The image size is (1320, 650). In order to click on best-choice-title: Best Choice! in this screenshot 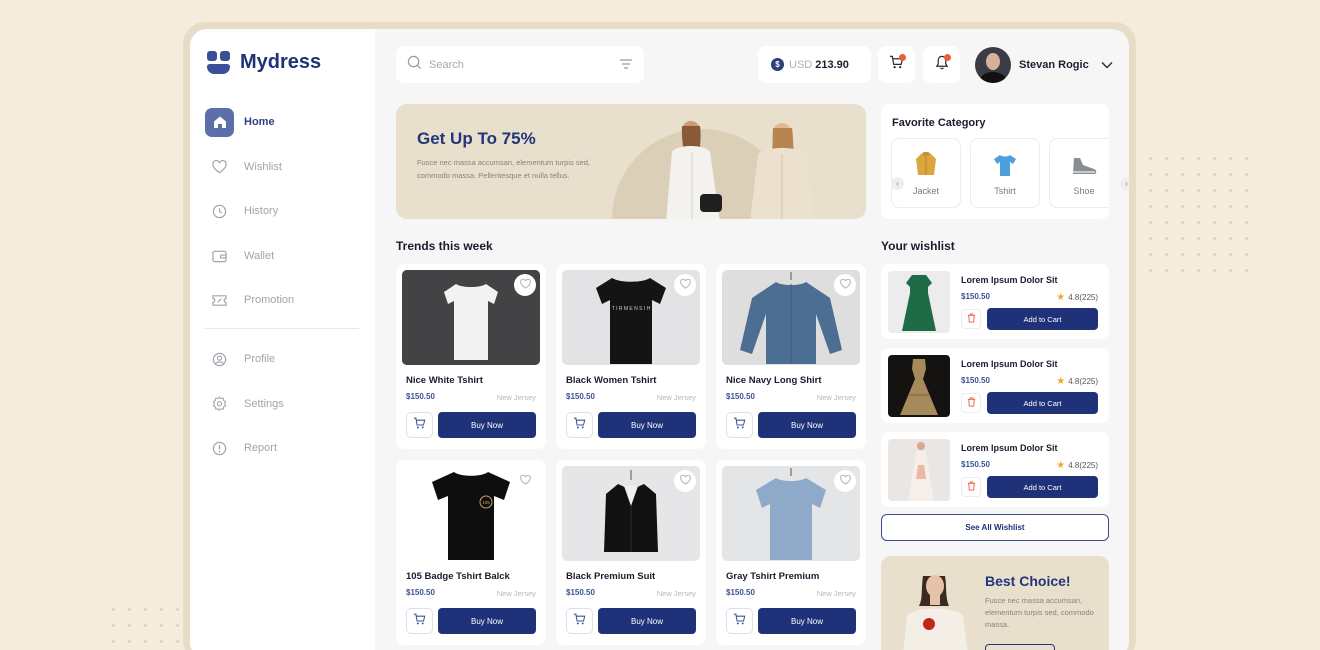, I will do `click(1028, 581)`.